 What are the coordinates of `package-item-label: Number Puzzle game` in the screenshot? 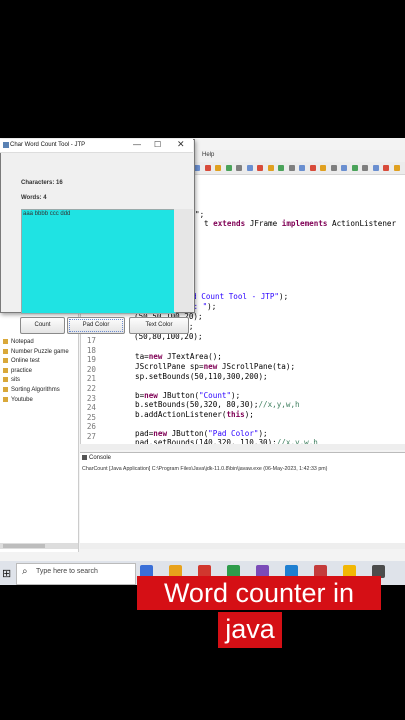 It's located at (40, 351).